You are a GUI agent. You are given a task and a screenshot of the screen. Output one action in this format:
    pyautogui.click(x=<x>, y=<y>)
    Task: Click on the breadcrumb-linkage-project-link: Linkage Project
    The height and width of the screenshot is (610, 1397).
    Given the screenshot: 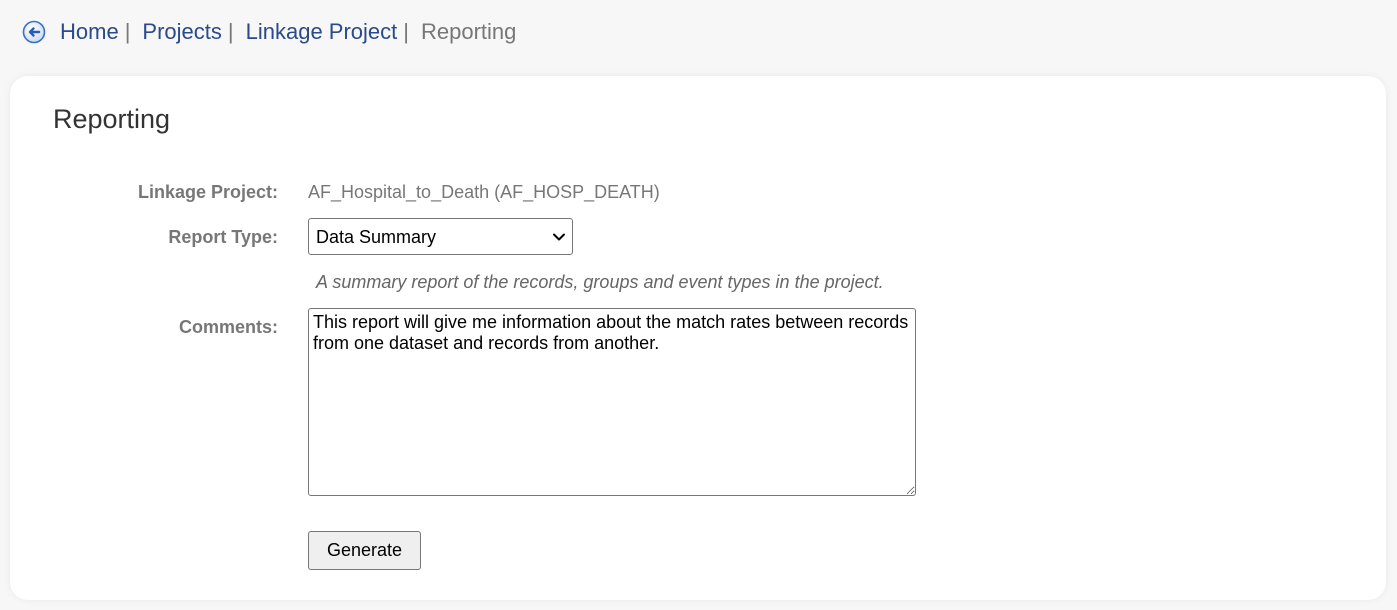 What is the action you would take?
    pyautogui.click(x=322, y=32)
    